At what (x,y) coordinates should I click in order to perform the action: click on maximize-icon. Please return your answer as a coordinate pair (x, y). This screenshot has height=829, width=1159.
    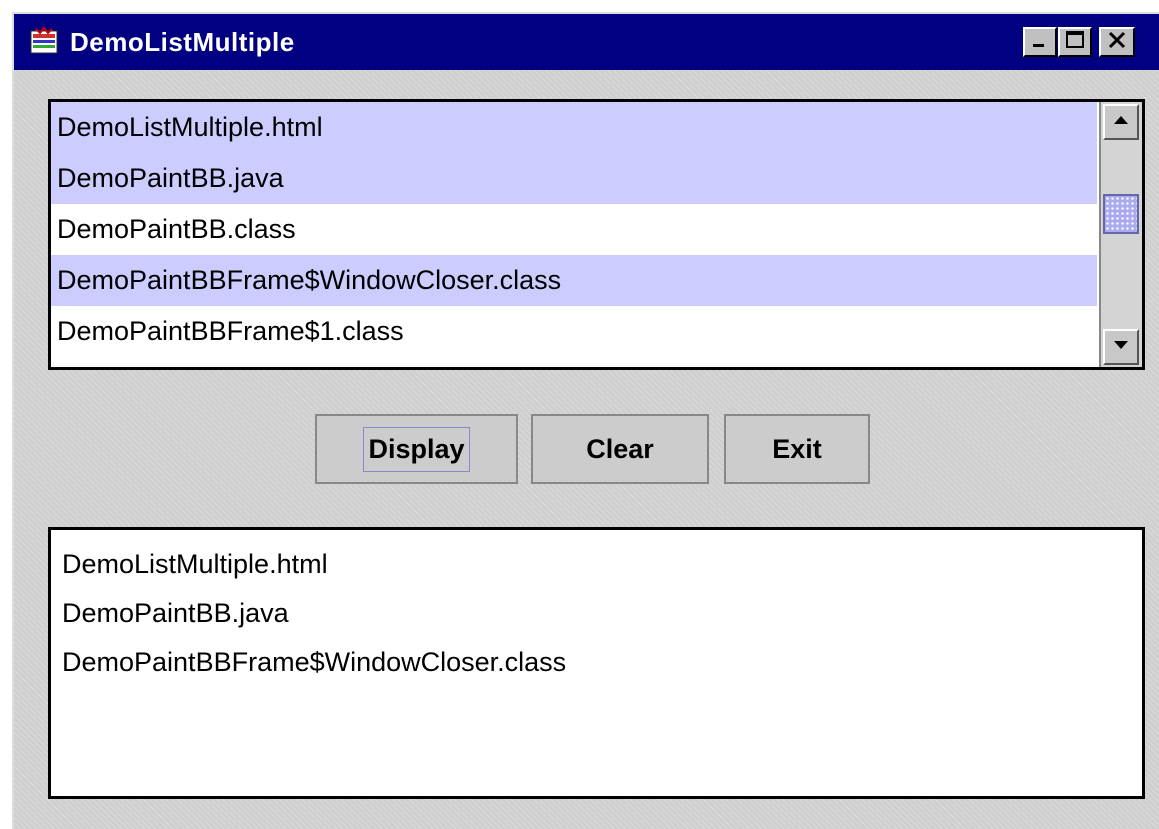
    Looking at the image, I should click on (1075, 42).